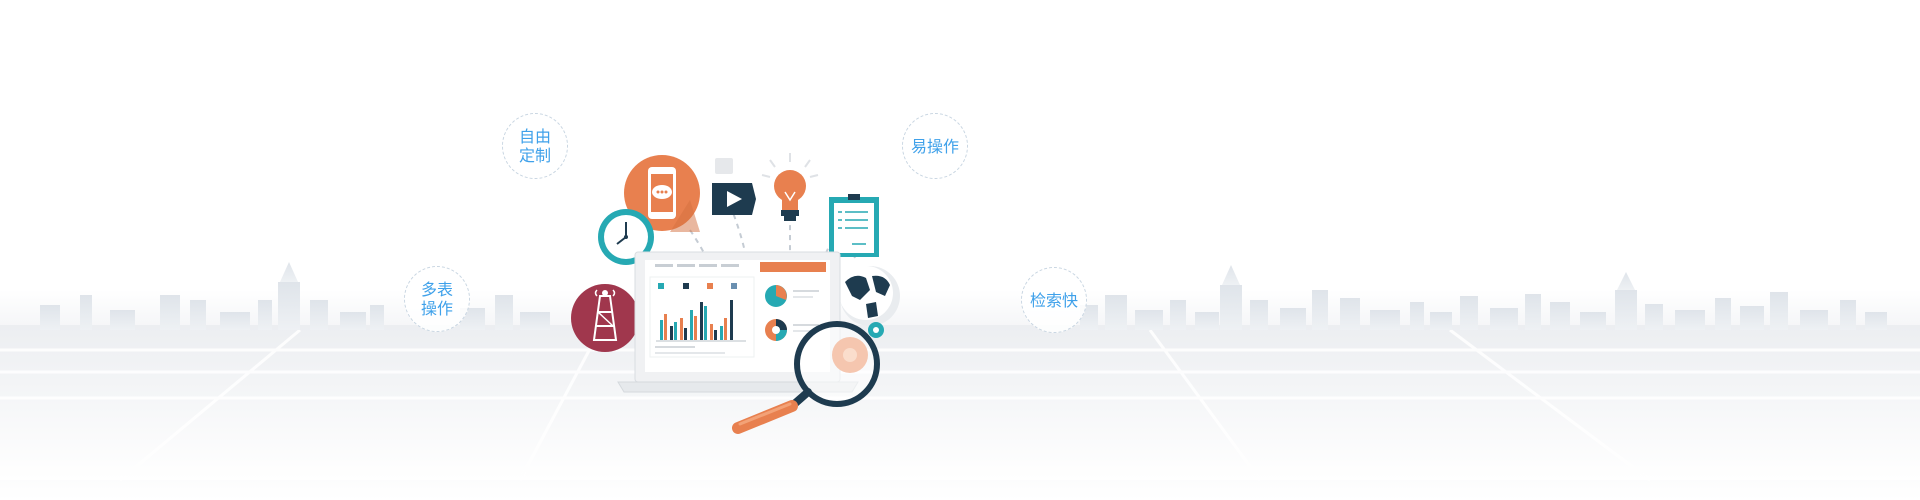 The width and height of the screenshot is (1920, 500). I want to click on feature-bubble-custom: 自由 定制, so click(535, 146).